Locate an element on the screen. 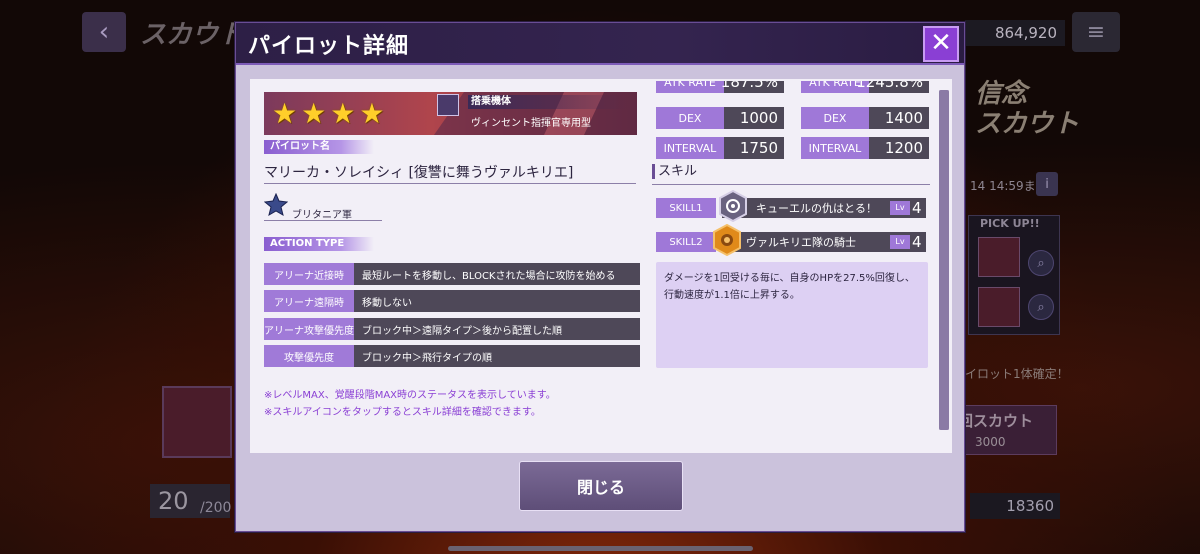  skill-key: SKILL1 is located at coordinates (686, 208).